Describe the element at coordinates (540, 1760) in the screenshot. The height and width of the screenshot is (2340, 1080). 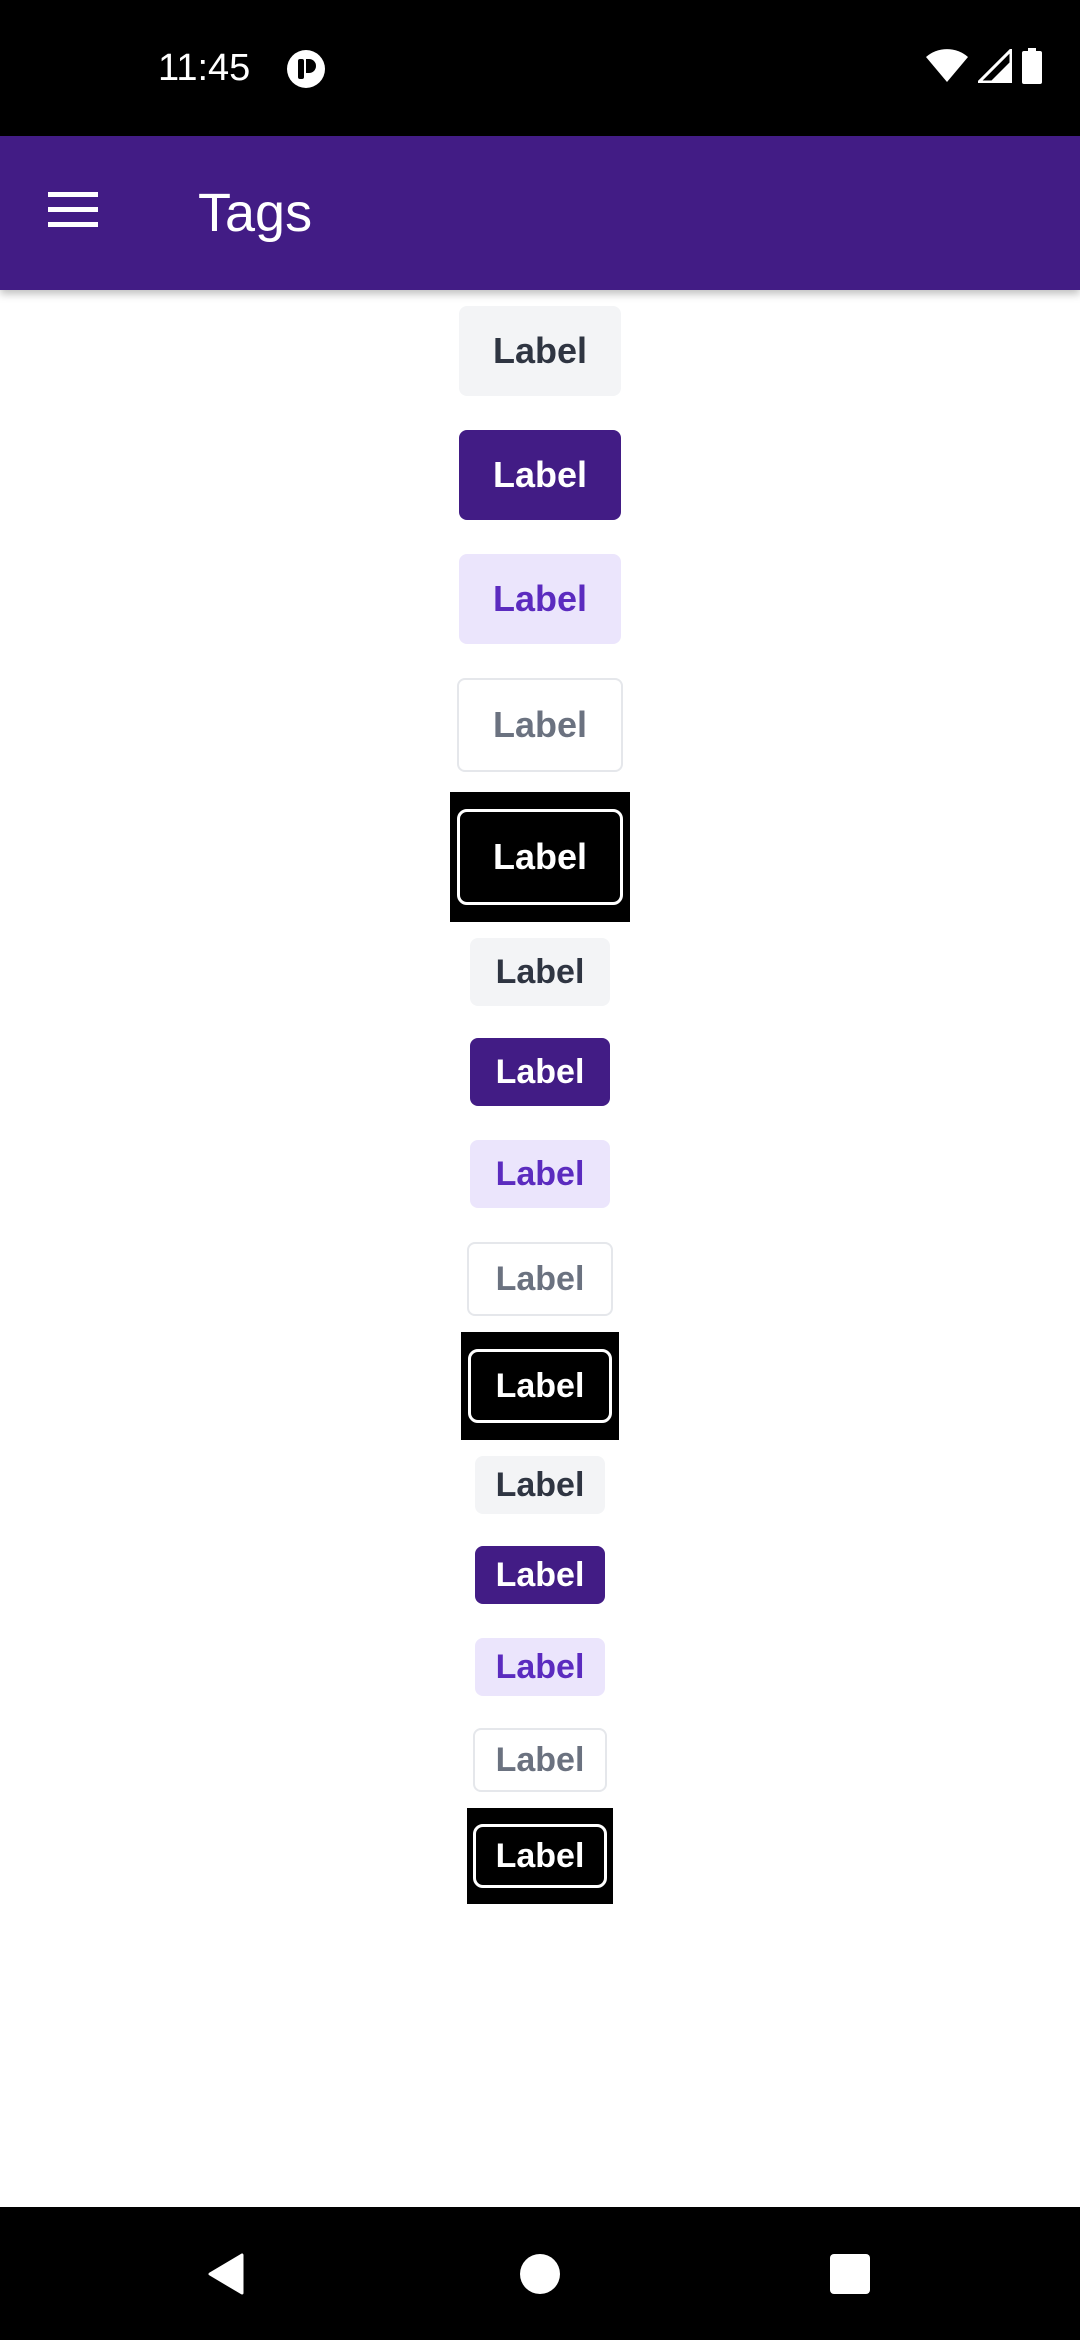
I see `tag-small-outline: Label` at that location.